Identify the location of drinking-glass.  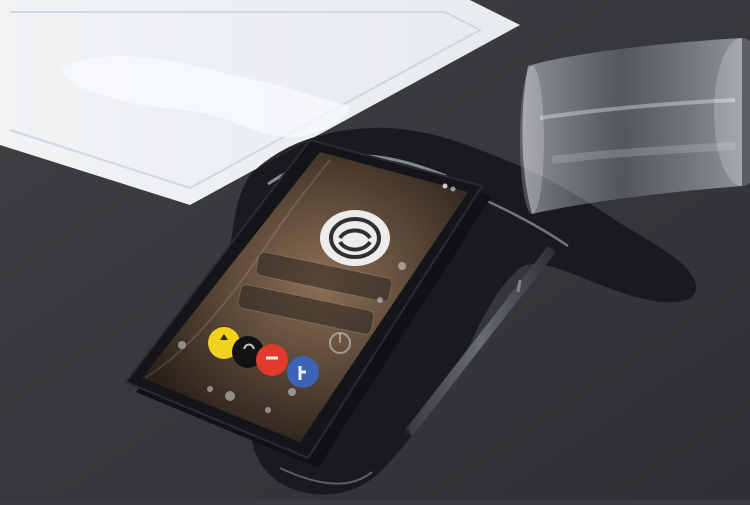
(635, 126).